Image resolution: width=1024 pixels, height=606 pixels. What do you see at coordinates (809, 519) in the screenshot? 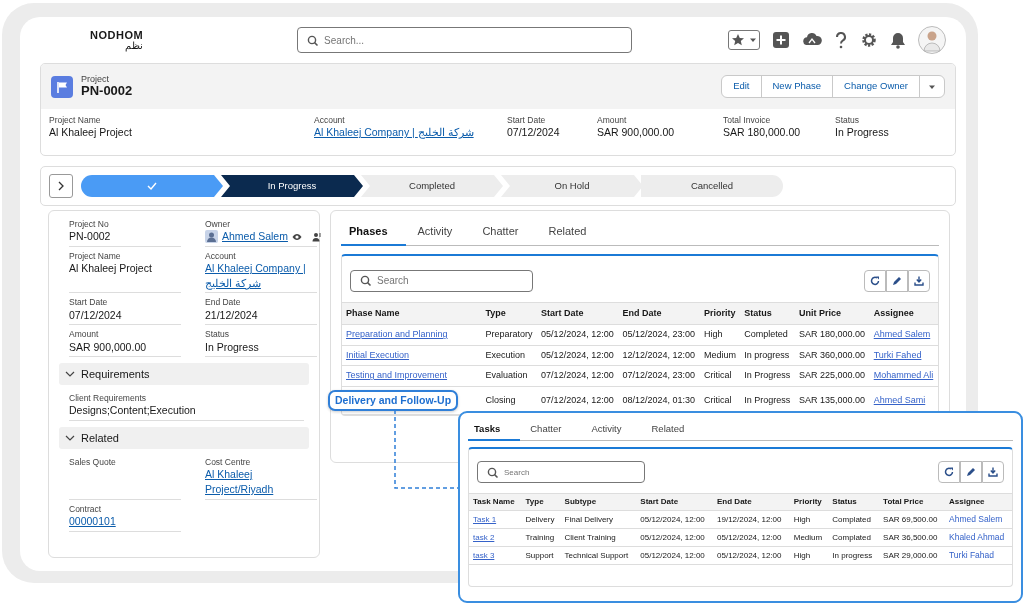
I see `table-cell: High` at bounding box center [809, 519].